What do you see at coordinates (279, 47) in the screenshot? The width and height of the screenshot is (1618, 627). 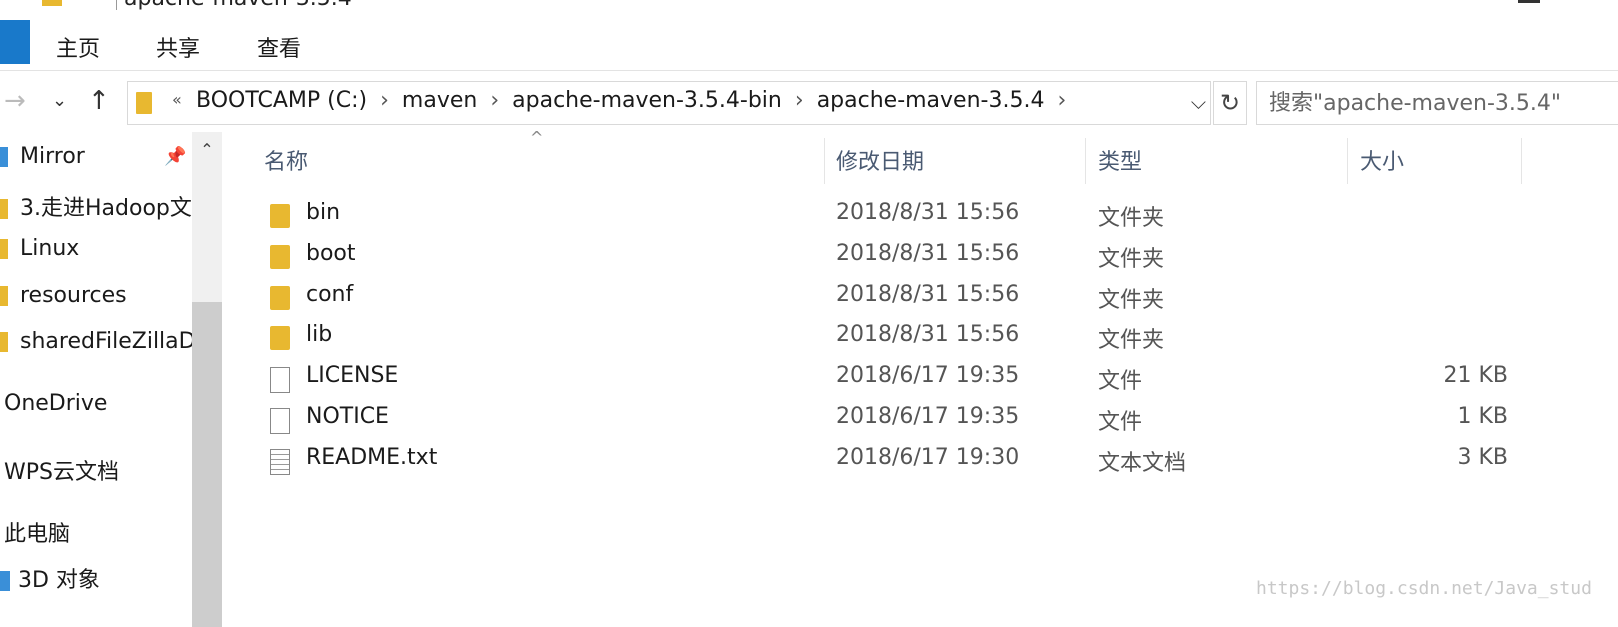 I see `tab-view: 查看` at bounding box center [279, 47].